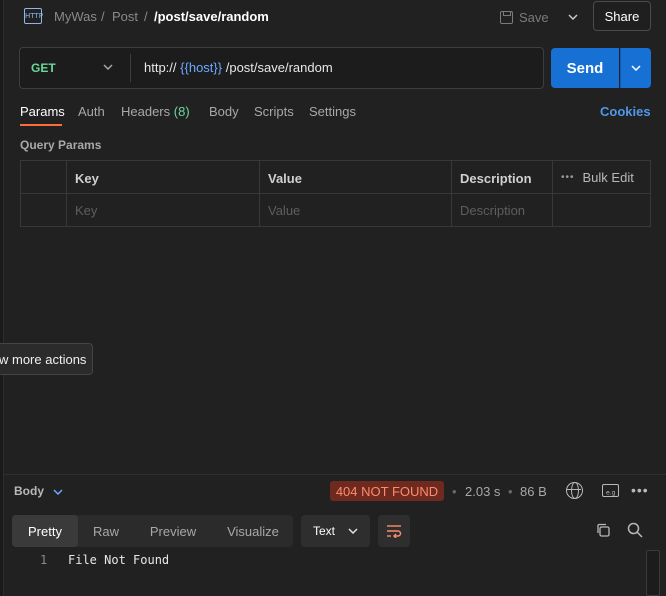  I want to click on left-sidebar-edge, so click(2, 298).